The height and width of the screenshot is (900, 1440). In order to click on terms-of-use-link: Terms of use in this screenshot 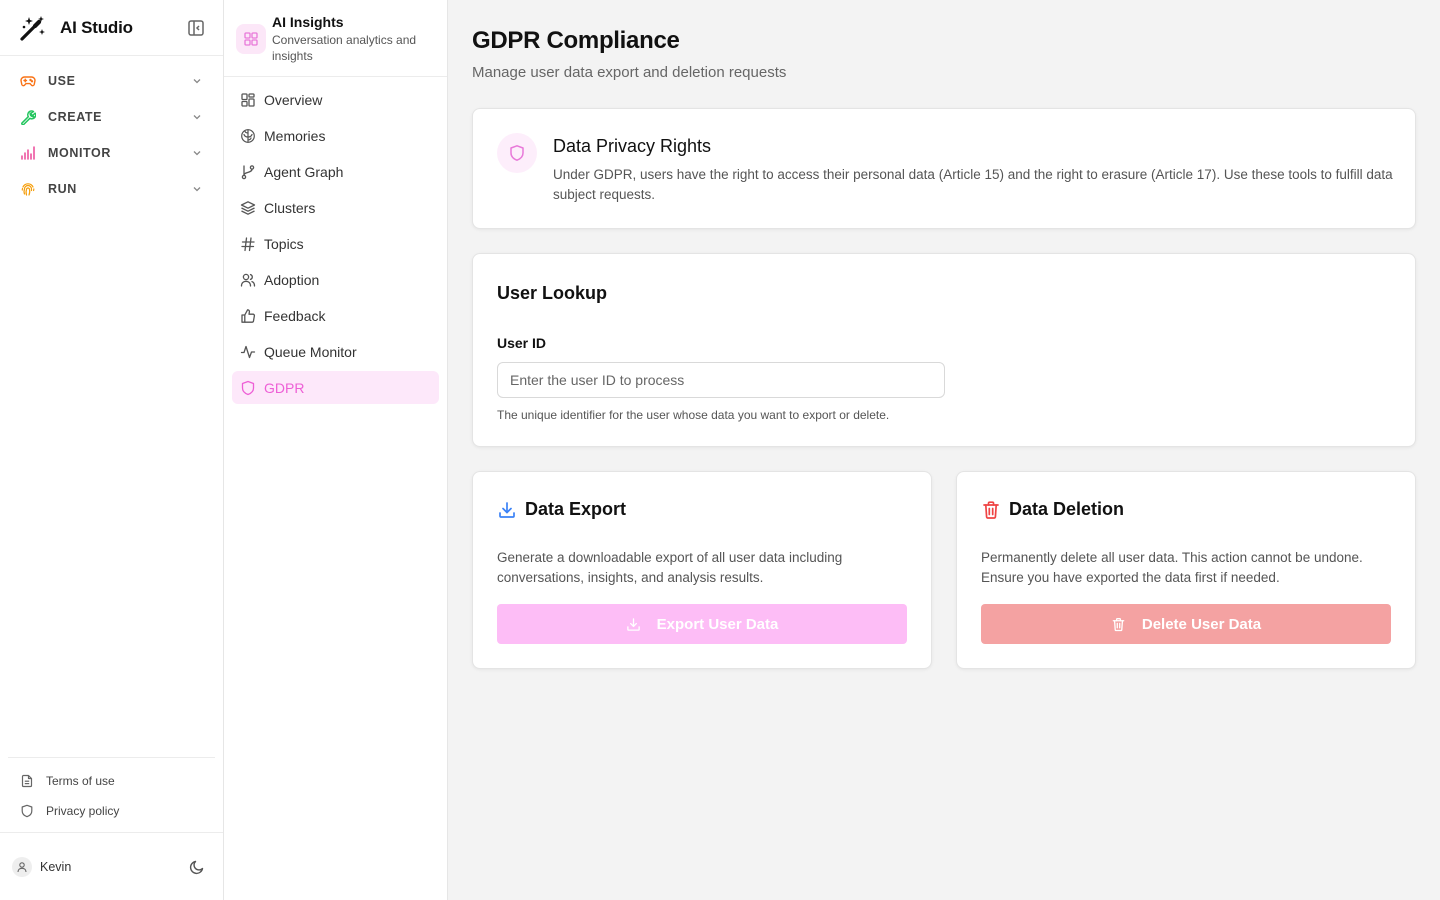, I will do `click(111, 781)`.